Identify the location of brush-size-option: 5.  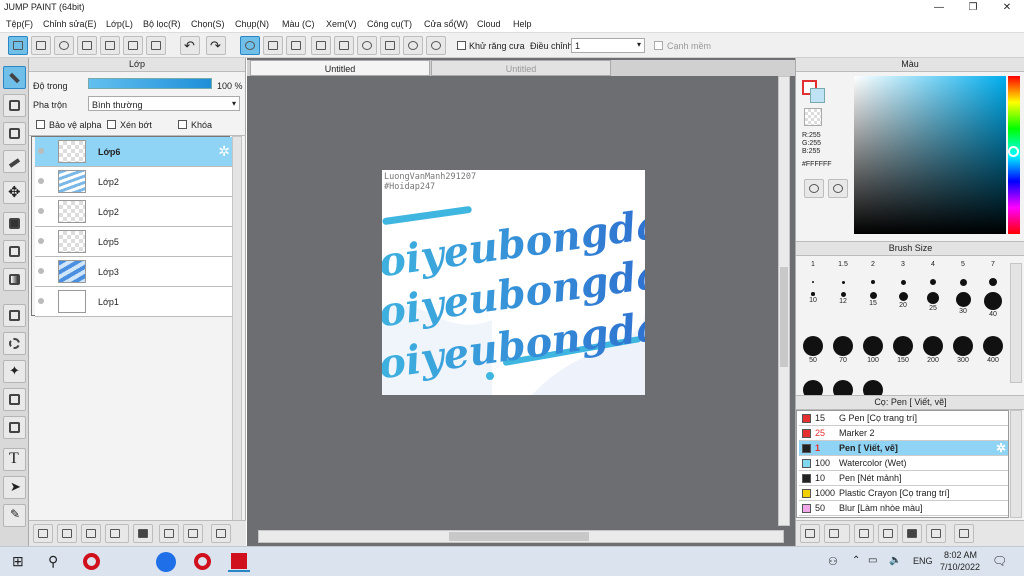
(963, 273).